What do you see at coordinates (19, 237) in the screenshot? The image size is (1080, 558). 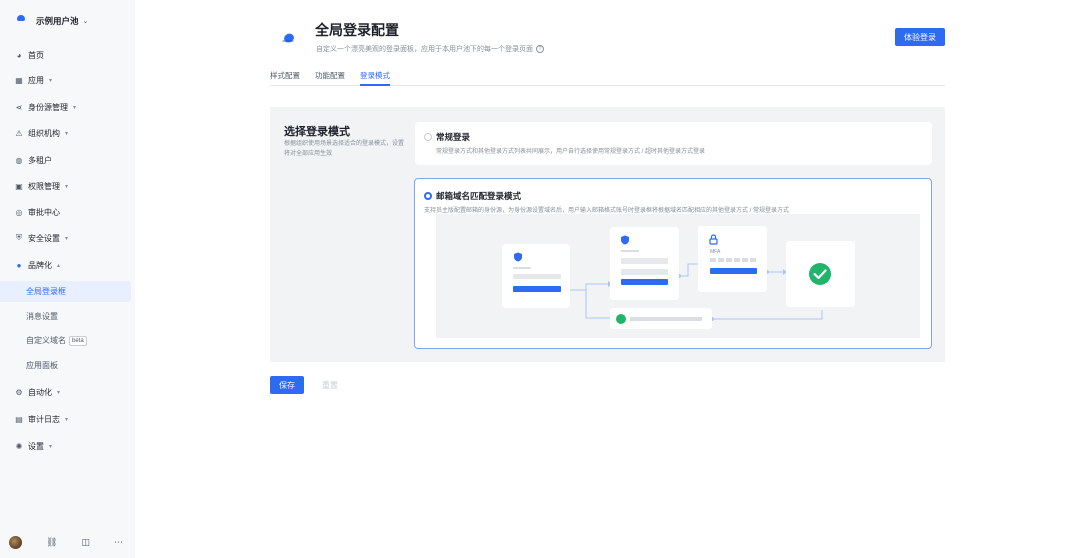 I see `security-icon: ⛨` at bounding box center [19, 237].